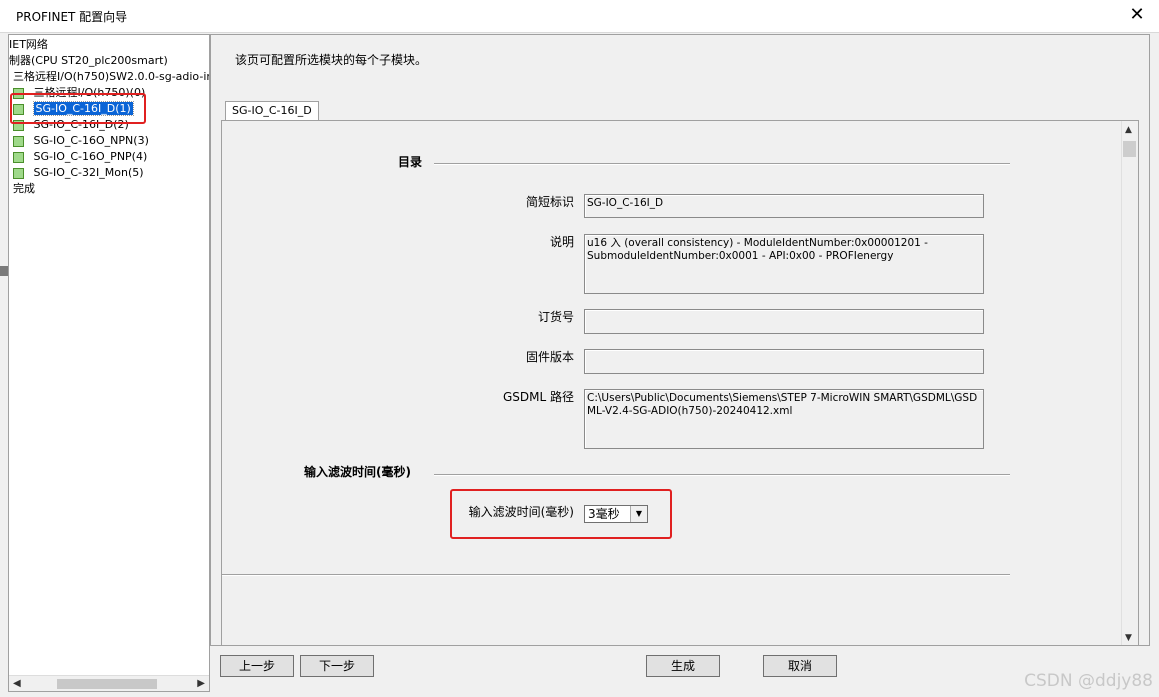  I want to click on highlight-box-tree, so click(78, 108).